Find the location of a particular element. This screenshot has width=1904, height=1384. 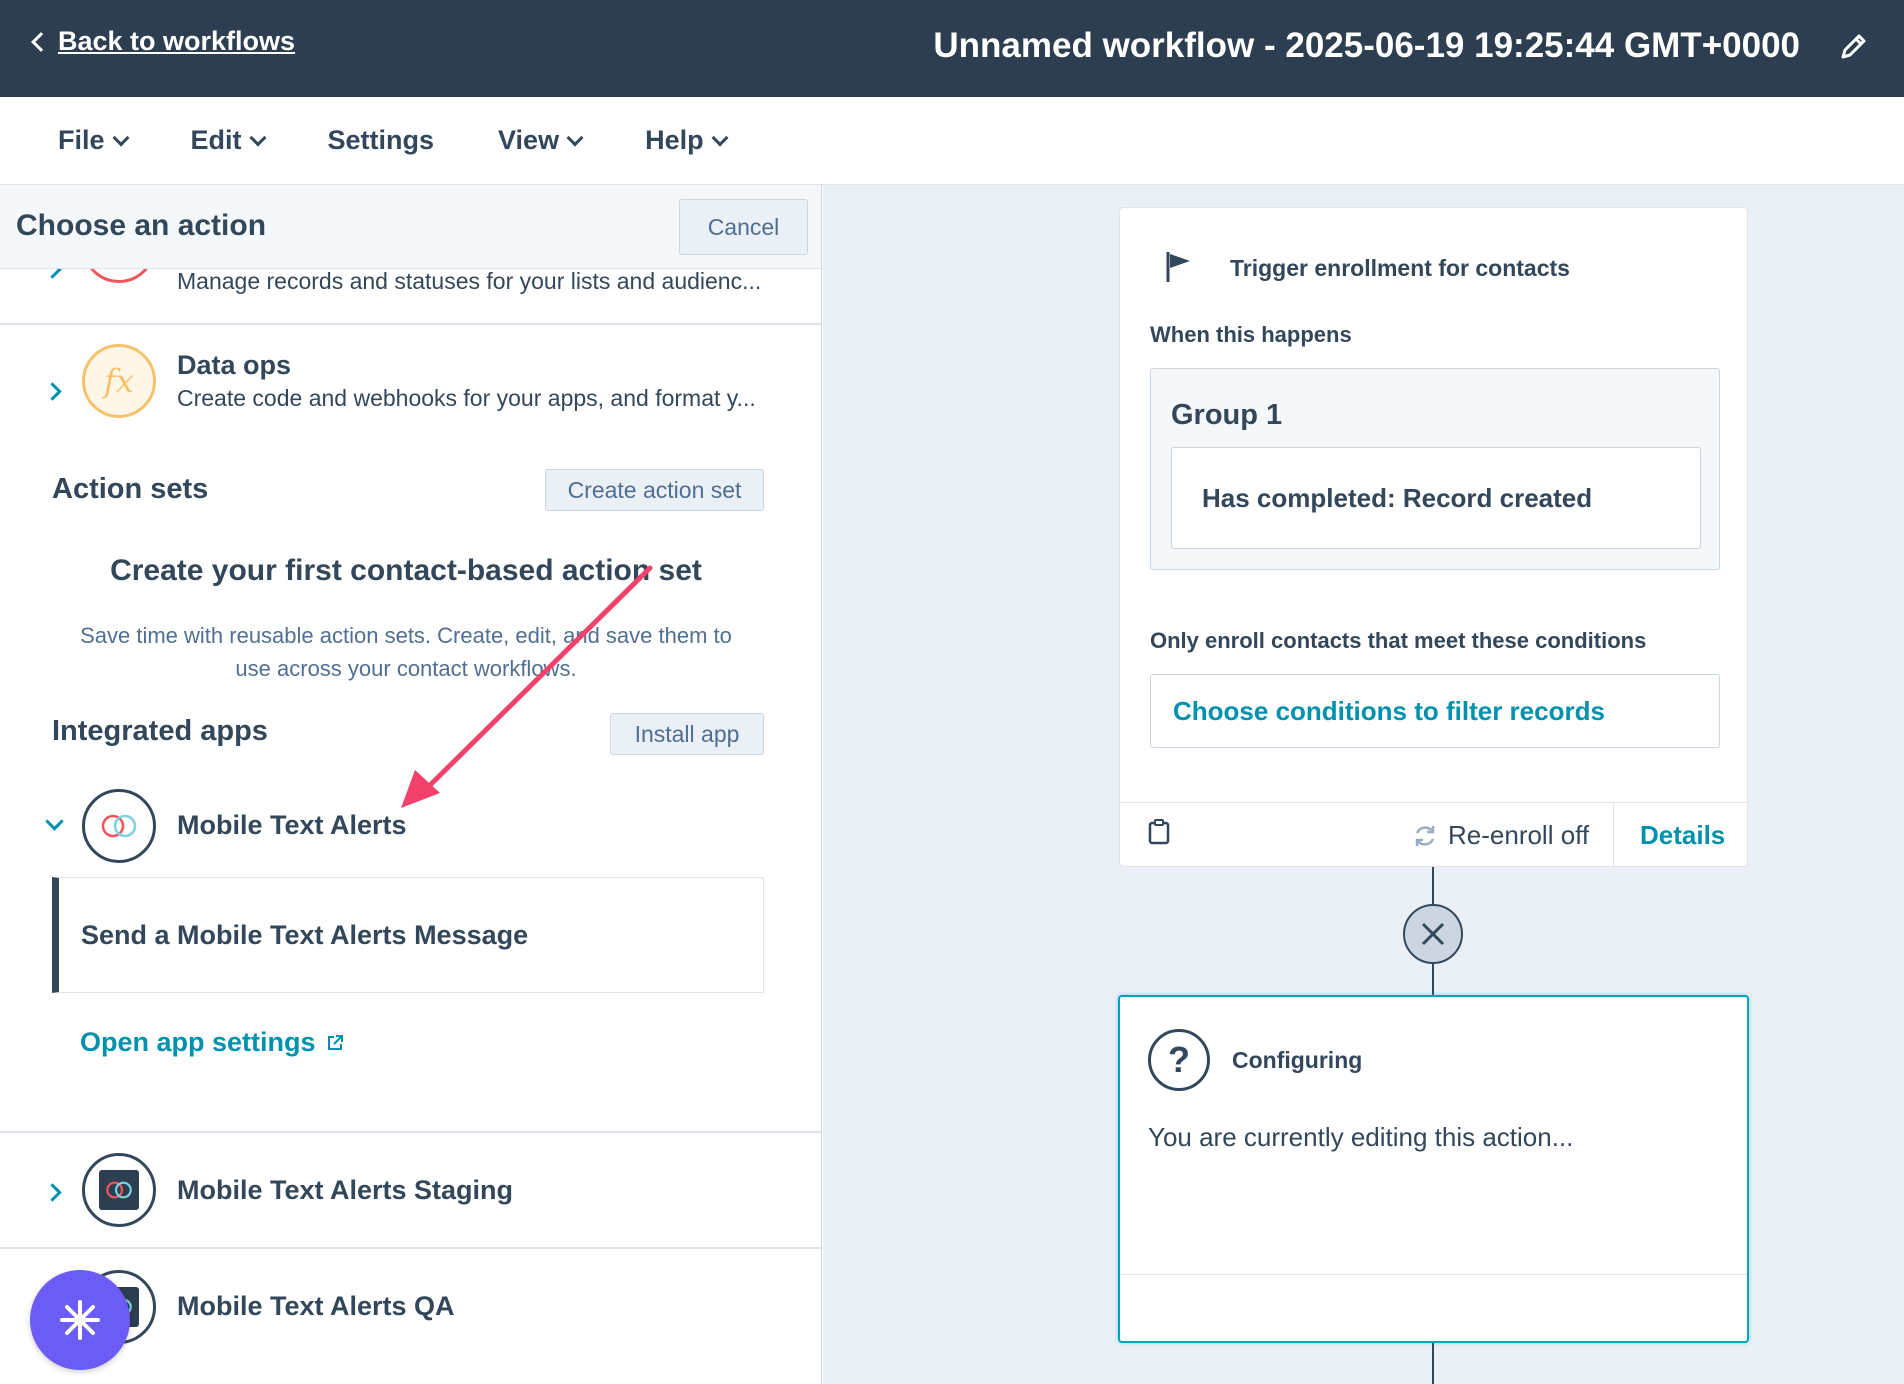

group-title: Group 1 is located at coordinates (1227, 415).